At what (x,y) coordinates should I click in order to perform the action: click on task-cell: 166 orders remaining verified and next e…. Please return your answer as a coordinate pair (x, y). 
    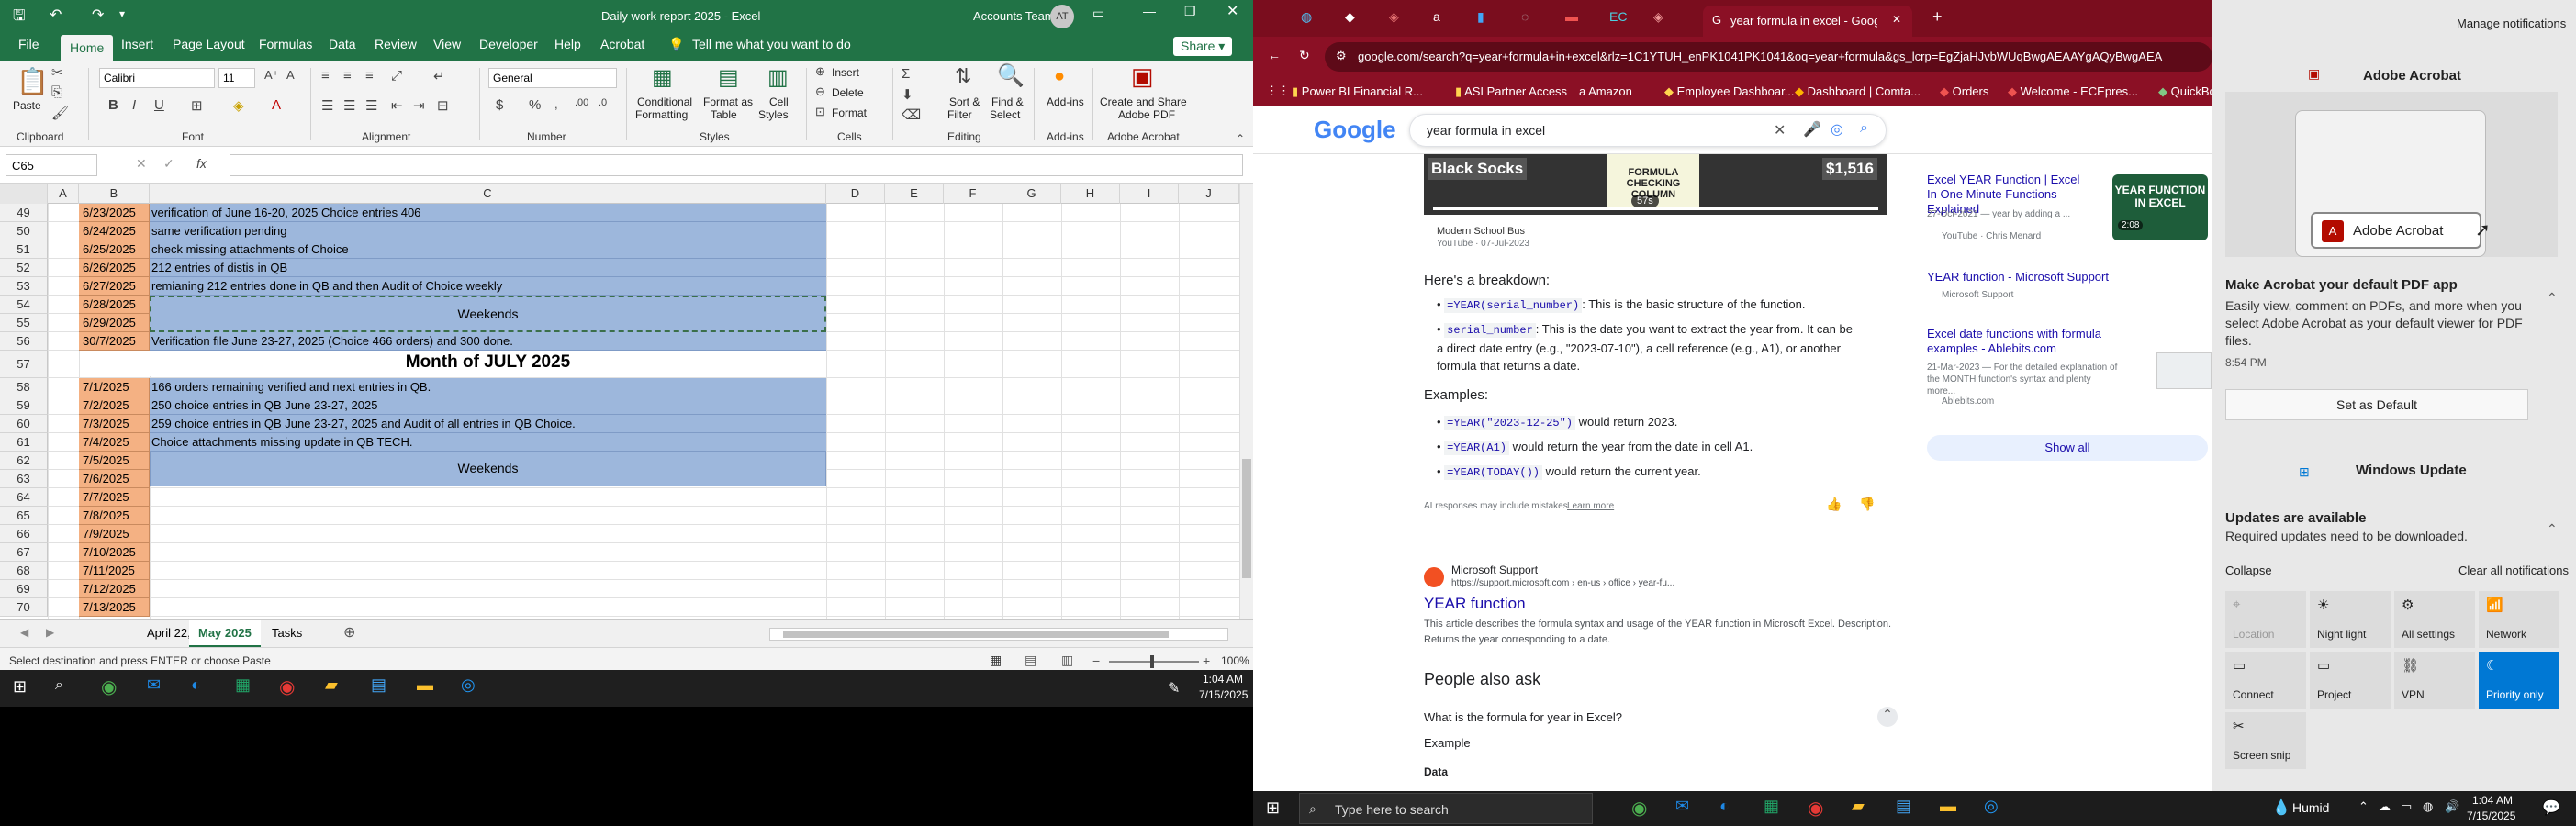
    Looking at the image, I should click on (488, 387).